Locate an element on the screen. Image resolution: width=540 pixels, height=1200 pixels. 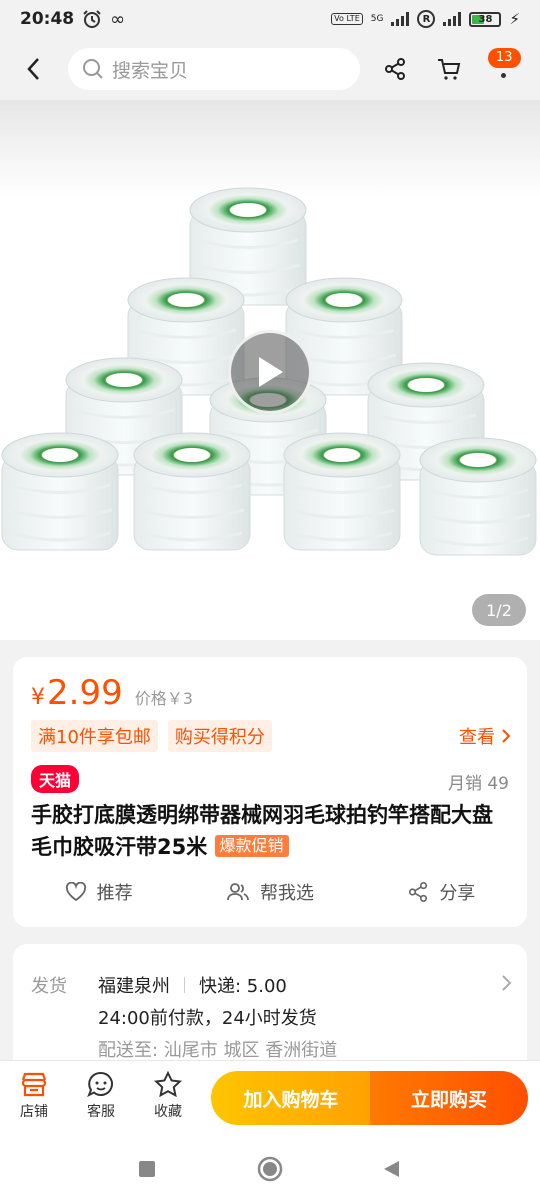
product-actions: 推荐 帮我选 分享 is located at coordinates (270, 892).